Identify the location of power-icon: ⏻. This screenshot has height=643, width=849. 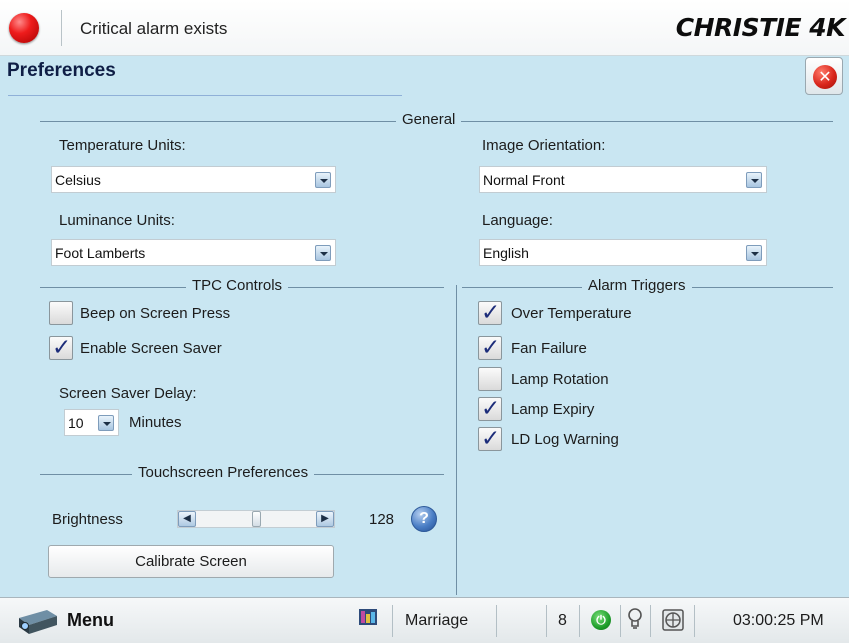
(601, 620).